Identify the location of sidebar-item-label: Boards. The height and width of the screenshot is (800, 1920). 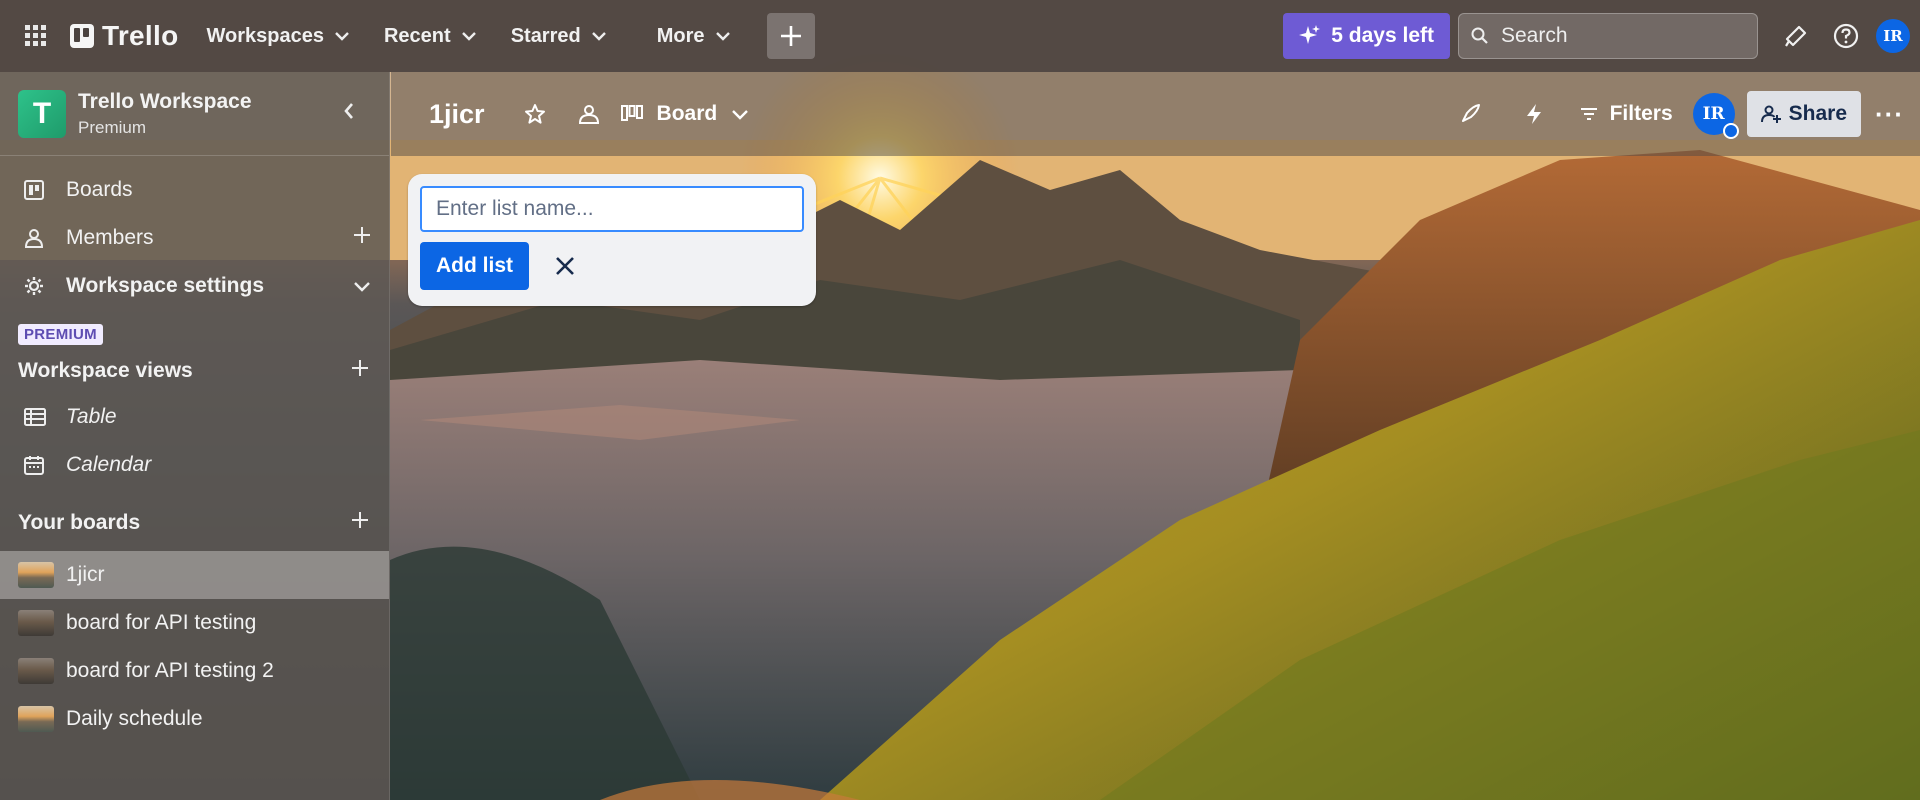
(99, 189).